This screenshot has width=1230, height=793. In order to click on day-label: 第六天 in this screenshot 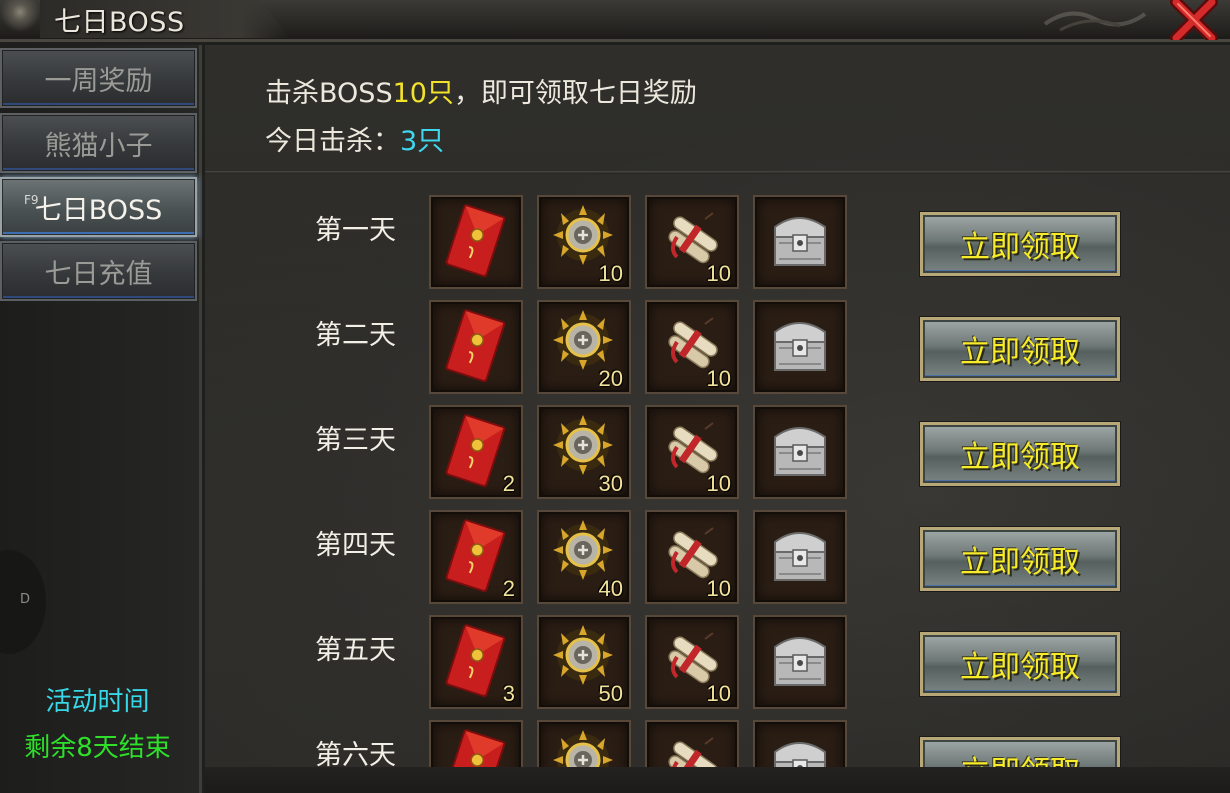, I will do `click(355, 753)`.